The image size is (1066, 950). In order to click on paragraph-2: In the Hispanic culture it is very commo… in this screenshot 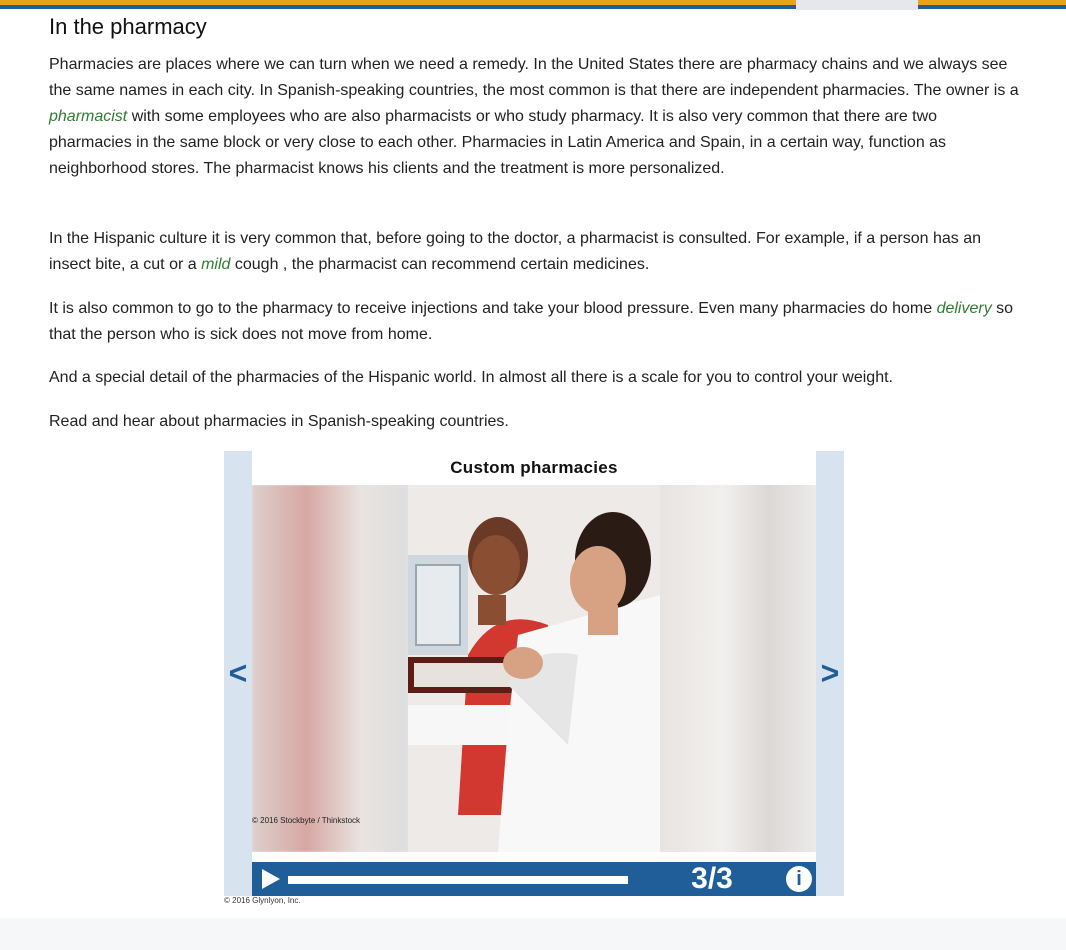, I will do `click(534, 252)`.